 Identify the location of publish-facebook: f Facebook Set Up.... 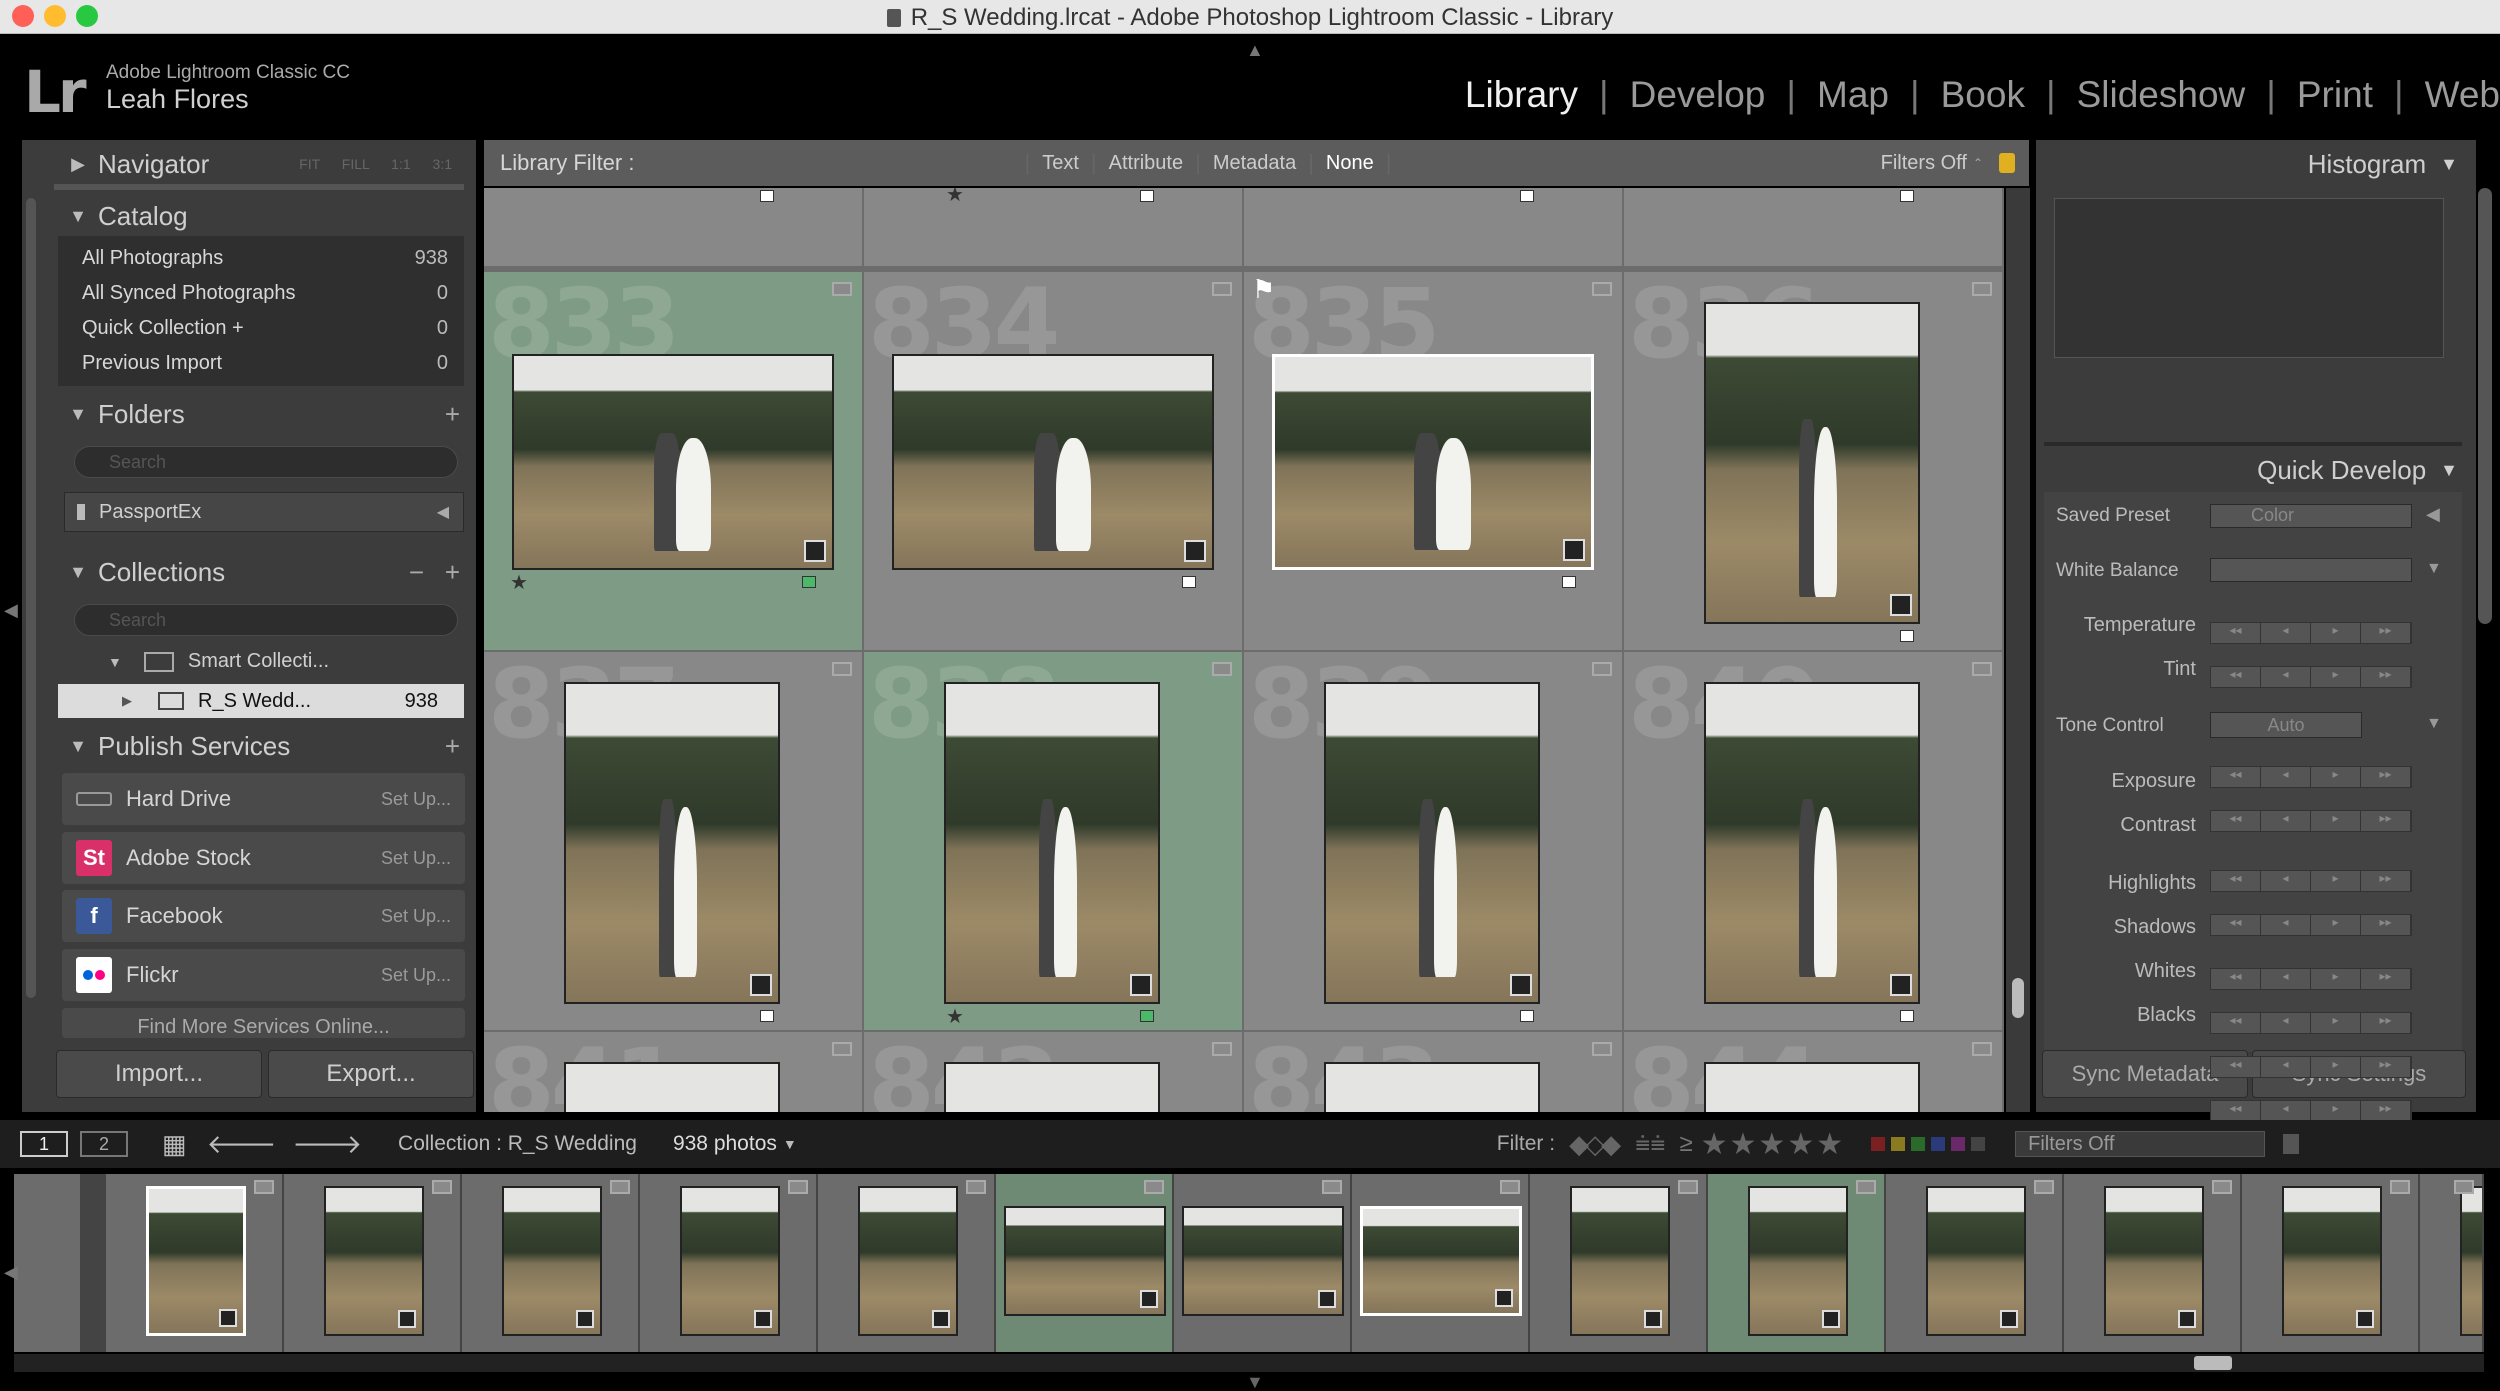
(263, 916).